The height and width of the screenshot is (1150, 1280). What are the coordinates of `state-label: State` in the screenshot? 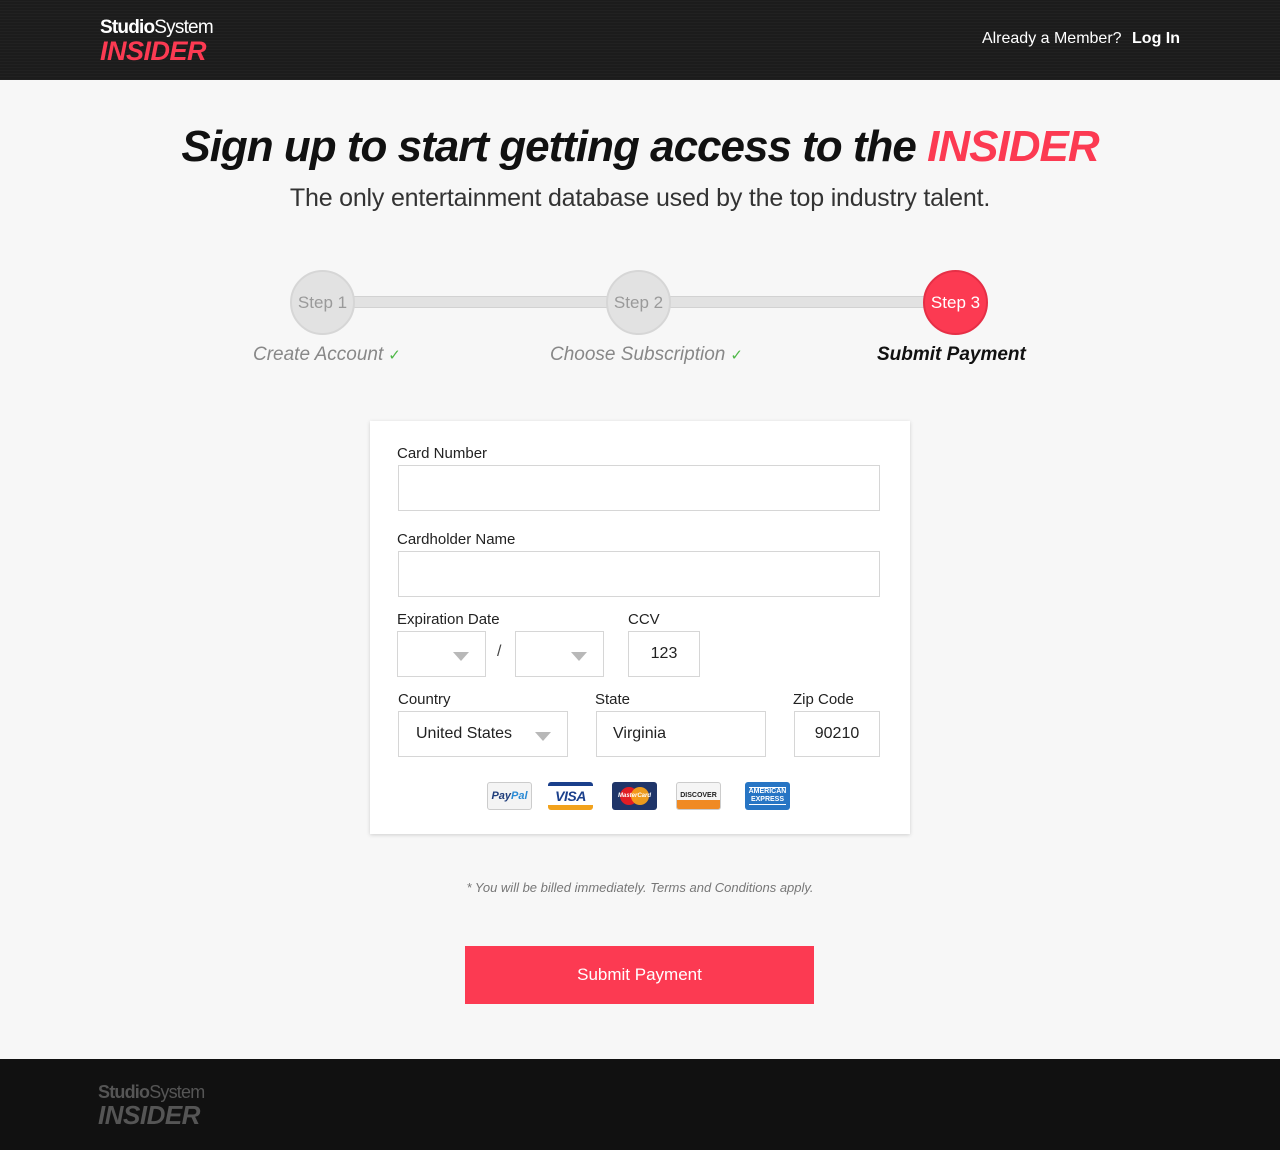 It's located at (613, 699).